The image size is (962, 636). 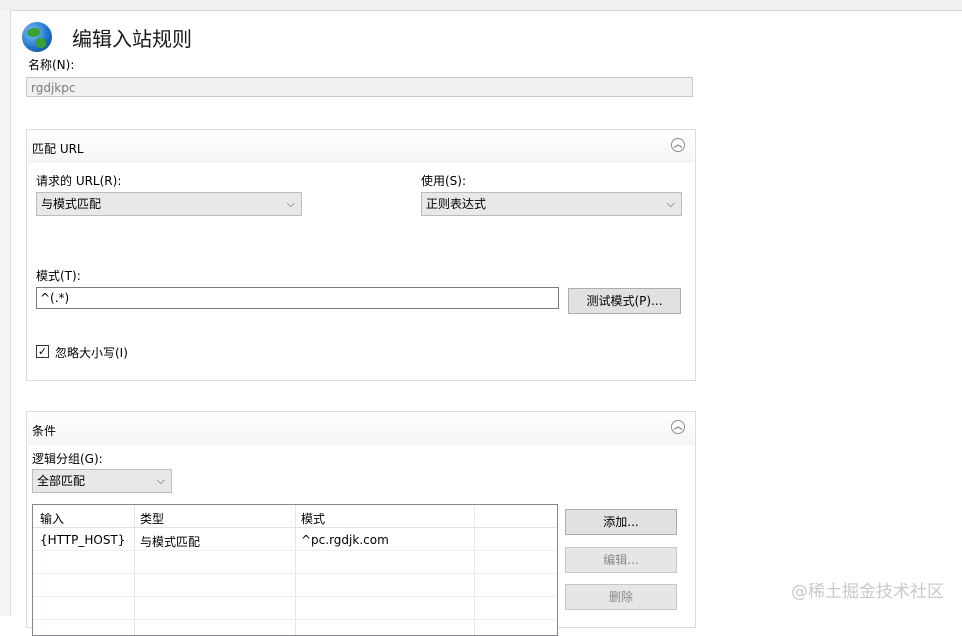 I want to click on collapse-conditions-icon: ︿, so click(x=678, y=427).